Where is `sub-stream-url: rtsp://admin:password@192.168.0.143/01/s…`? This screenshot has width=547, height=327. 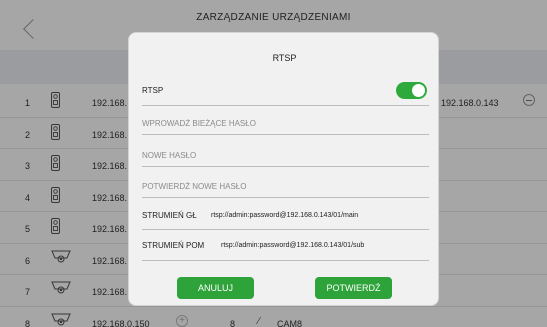
sub-stream-url: rtsp://admin:password@192.168.0.143/01/s… is located at coordinates (293, 245).